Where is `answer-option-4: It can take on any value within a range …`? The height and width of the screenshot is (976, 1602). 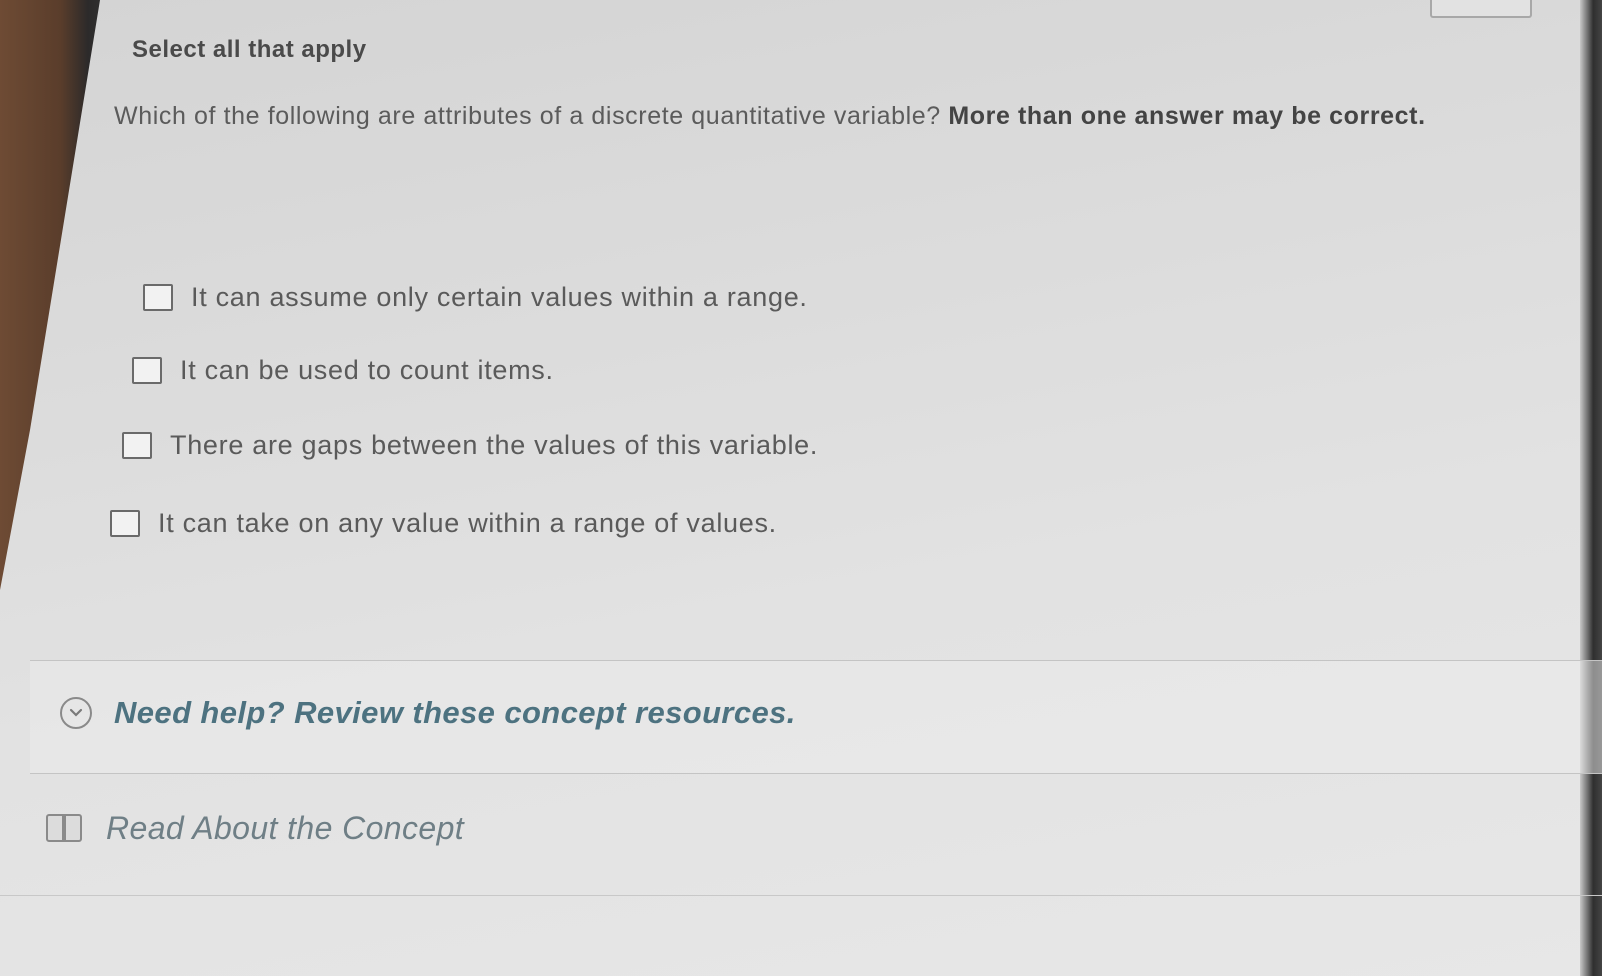 answer-option-4: It can take on any value within a range … is located at coordinates (443, 523).